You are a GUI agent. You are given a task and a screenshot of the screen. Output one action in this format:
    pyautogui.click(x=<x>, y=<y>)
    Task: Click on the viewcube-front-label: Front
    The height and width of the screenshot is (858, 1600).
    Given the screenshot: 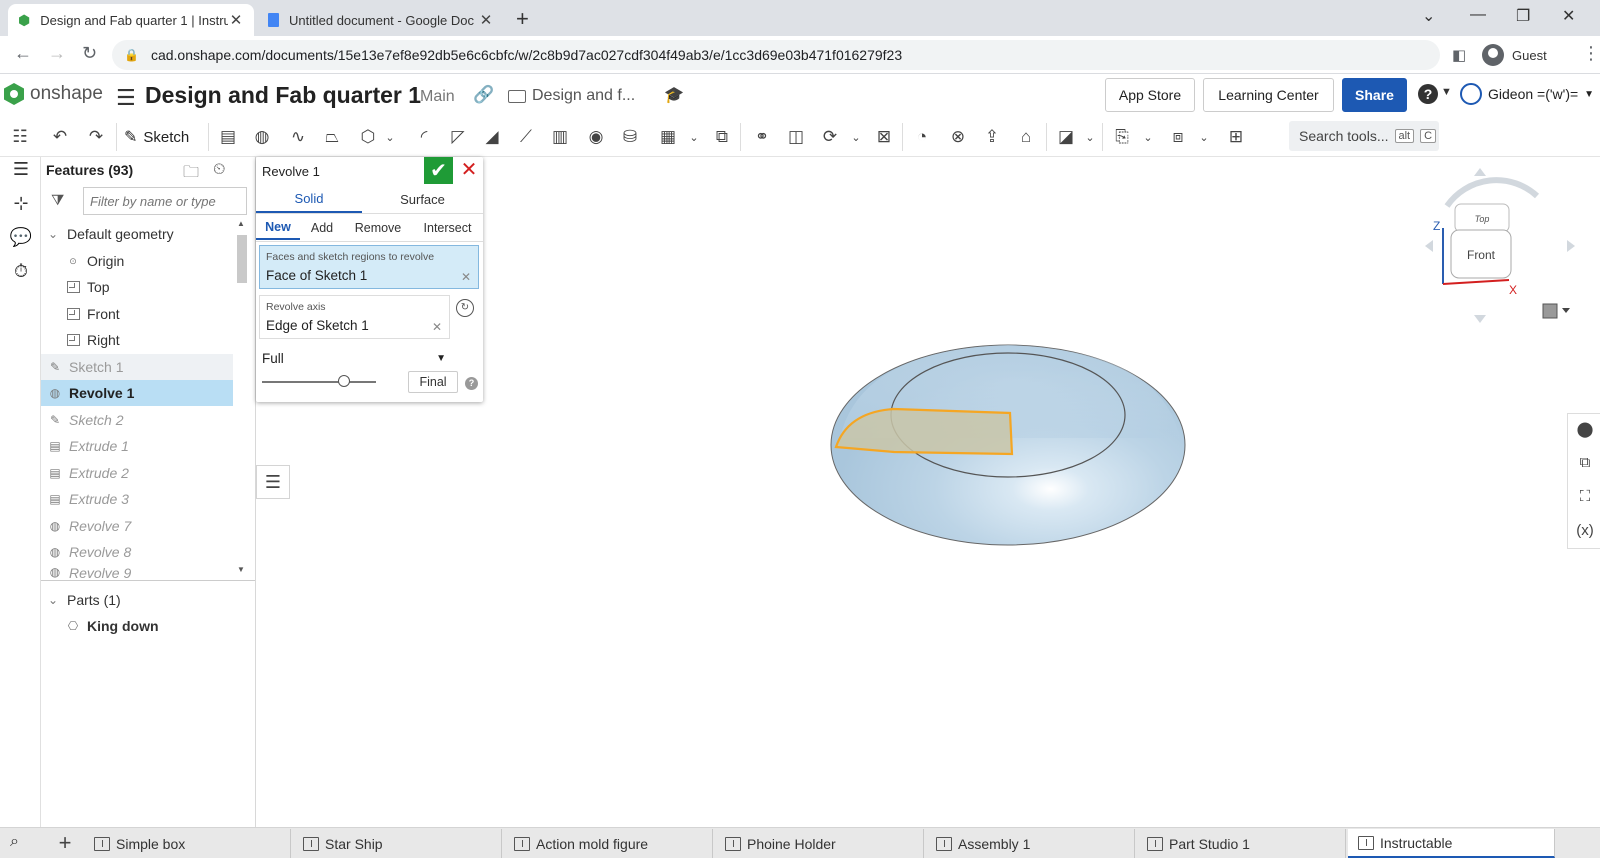 What is the action you would take?
    pyautogui.click(x=1481, y=255)
    